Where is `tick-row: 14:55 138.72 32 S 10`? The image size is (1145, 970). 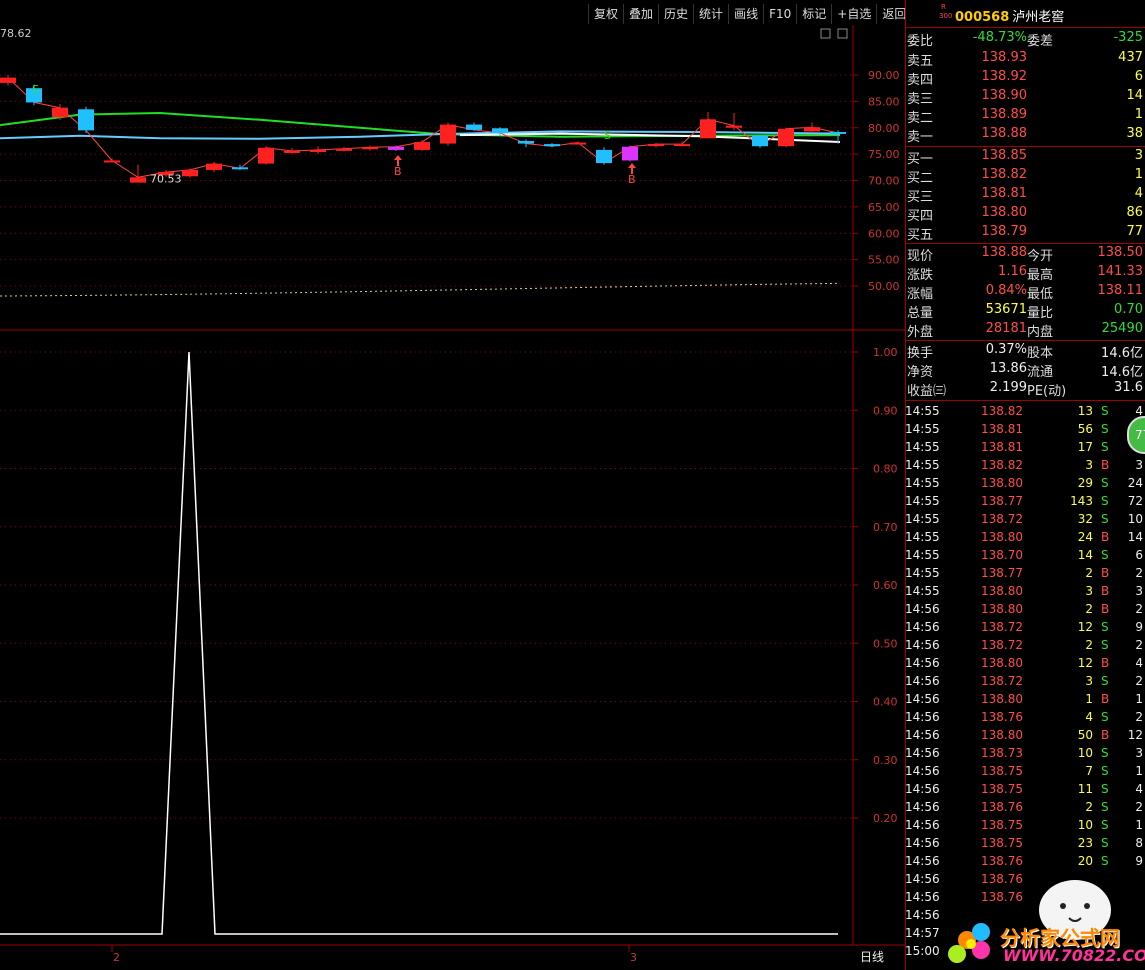
tick-row: 14:55 138.72 32 S 10 is located at coordinates (1024, 519).